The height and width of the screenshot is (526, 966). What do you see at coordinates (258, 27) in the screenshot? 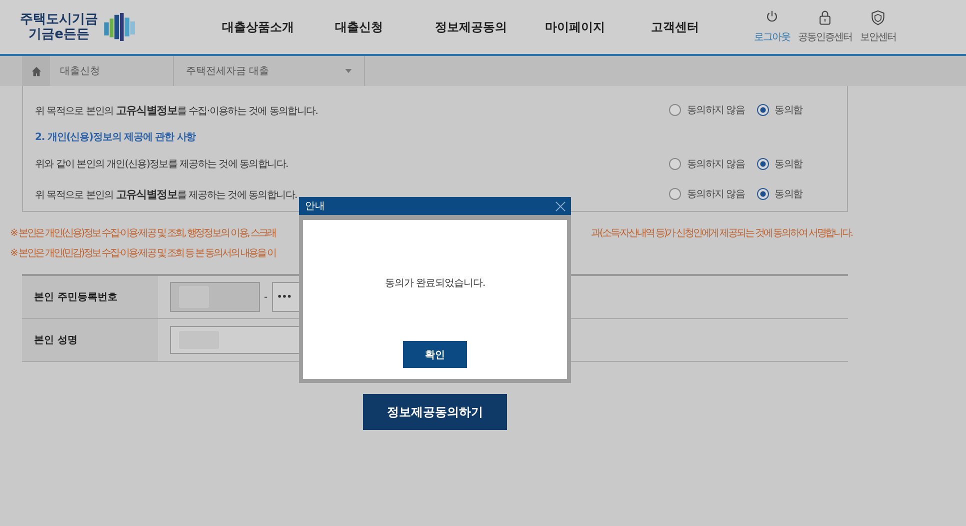
I see `nav-link: 대출상품소개` at bounding box center [258, 27].